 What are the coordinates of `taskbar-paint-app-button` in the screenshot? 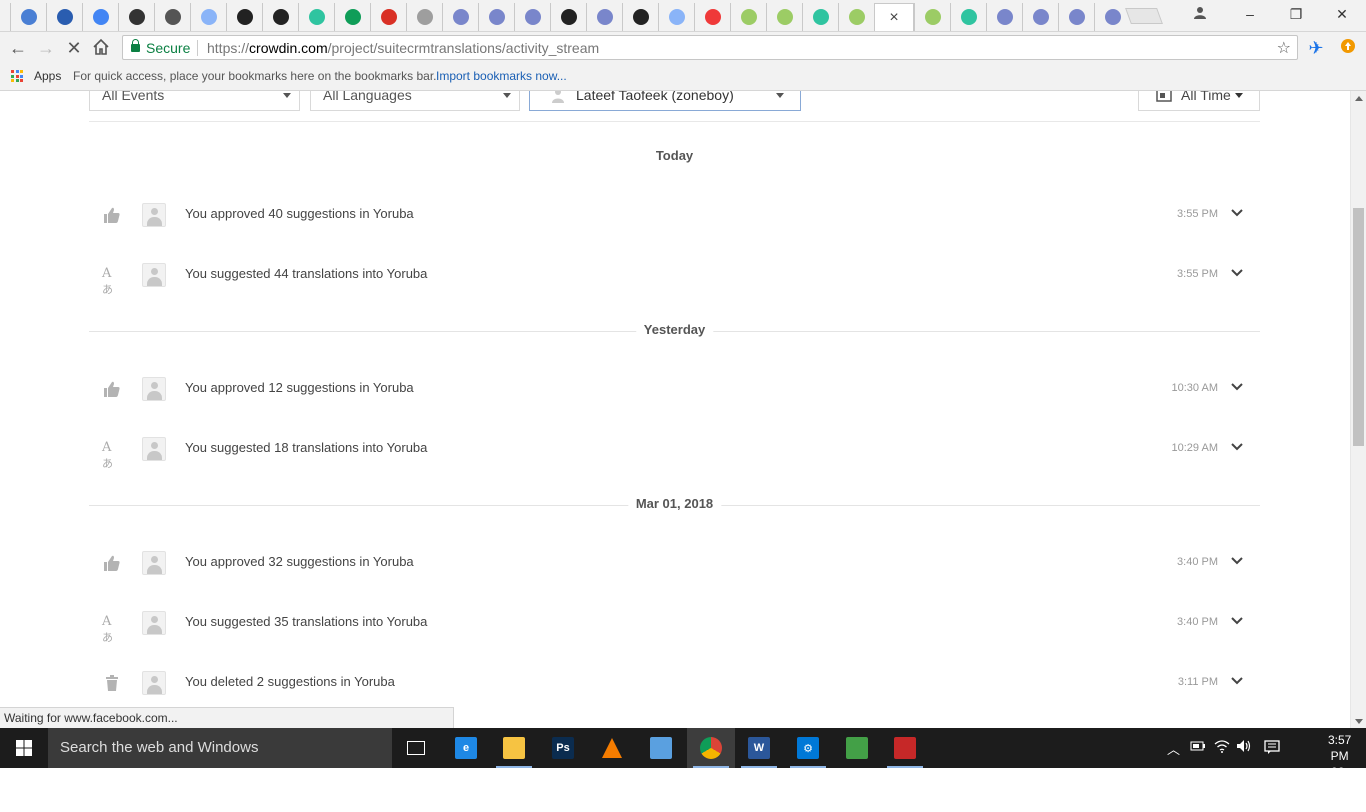 It's located at (905, 748).